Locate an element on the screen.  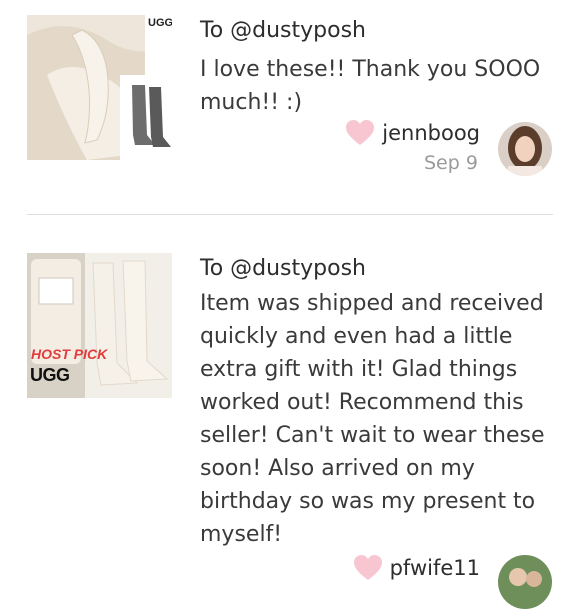
username-link: pfwife11 is located at coordinates (435, 568).